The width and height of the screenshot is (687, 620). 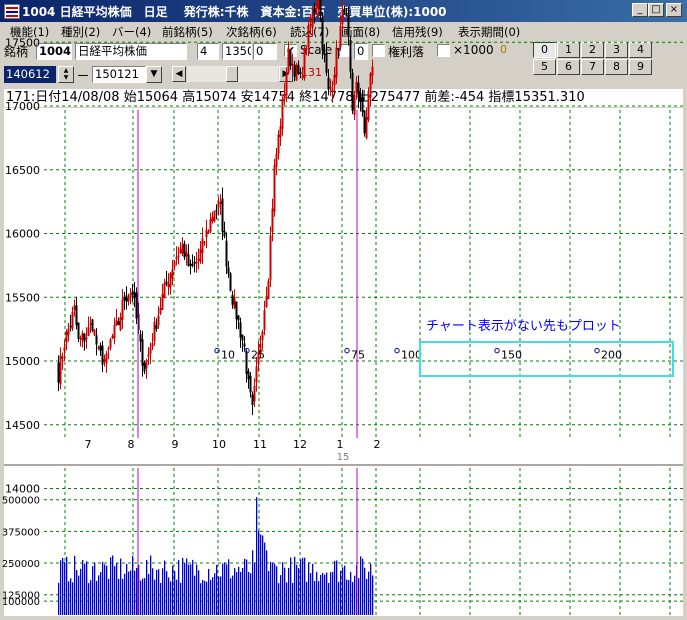 What do you see at coordinates (417, 32) in the screenshot?
I see `menu-margin: 信用残(9)` at bounding box center [417, 32].